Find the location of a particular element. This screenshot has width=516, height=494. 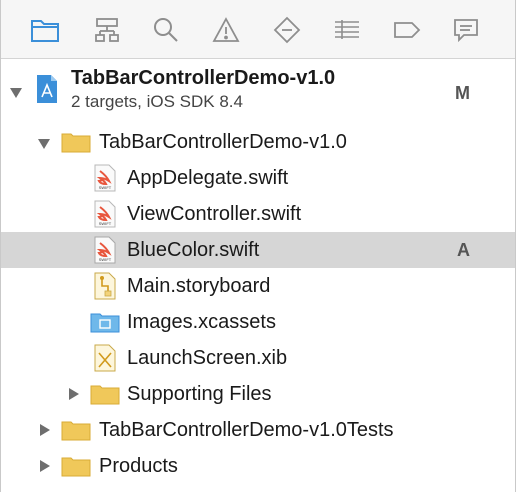

file-row-bluecolor: SWIFT BlueColor.swift A is located at coordinates (258, 250).